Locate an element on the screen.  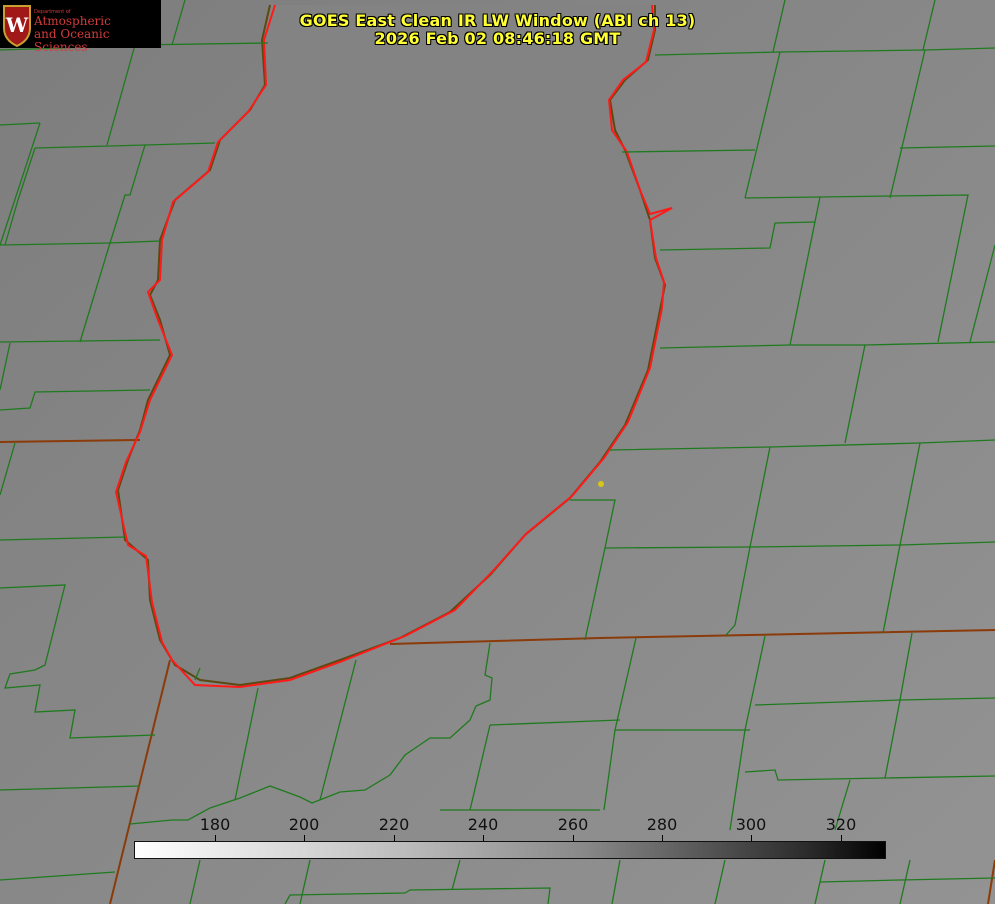
colorbar is located at coordinates (510, 850).